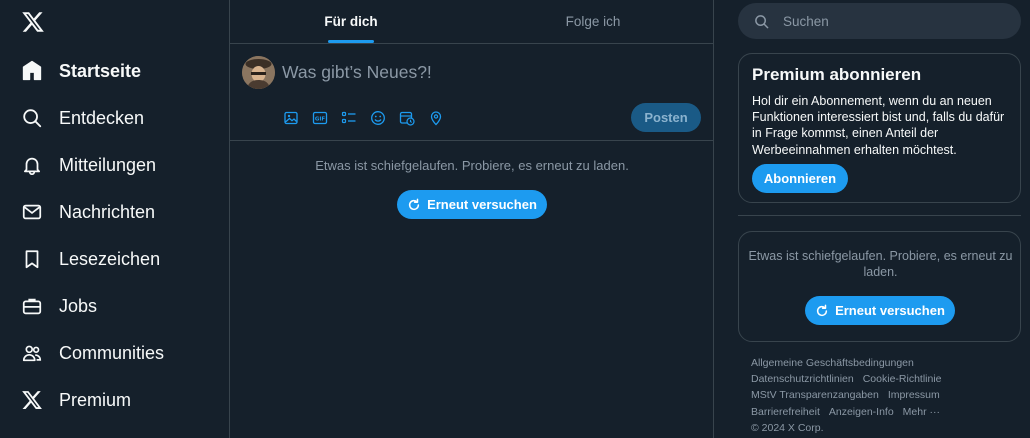 This screenshot has height=438, width=1030. What do you see at coordinates (32, 306) in the screenshot?
I see `briefcase-icon` at bounding box center [32, 306].